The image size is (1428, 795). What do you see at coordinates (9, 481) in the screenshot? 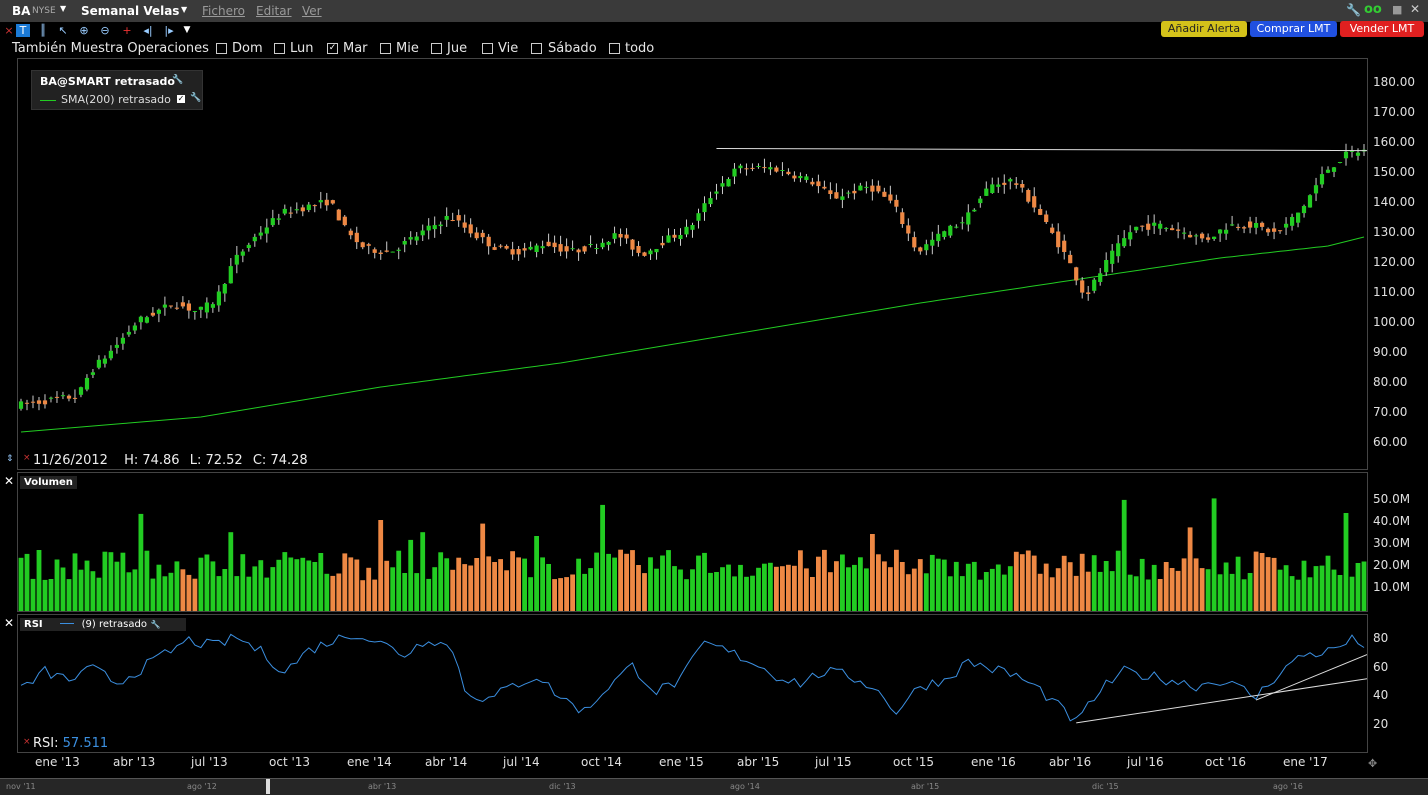
I see `volume-close-icon: ✕` at bounding box center [9, 481].